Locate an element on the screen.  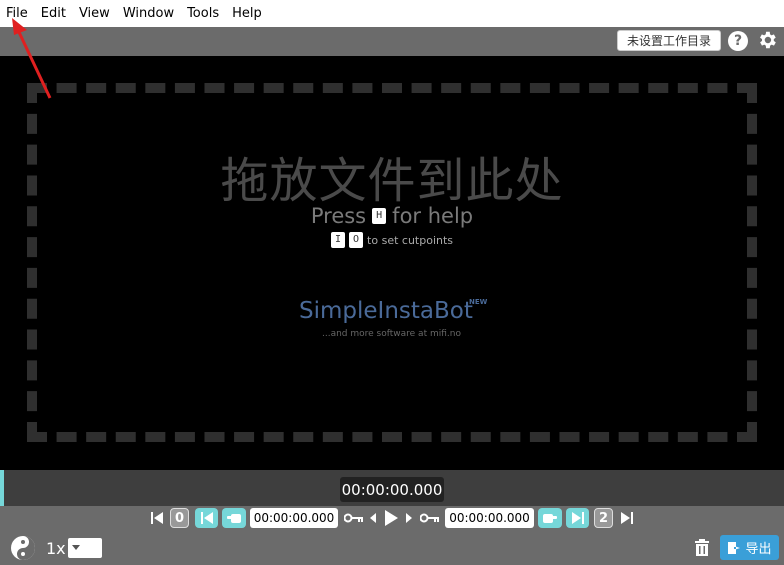
timeline: 00:00:00.000 is located at coordinates (392, 488).